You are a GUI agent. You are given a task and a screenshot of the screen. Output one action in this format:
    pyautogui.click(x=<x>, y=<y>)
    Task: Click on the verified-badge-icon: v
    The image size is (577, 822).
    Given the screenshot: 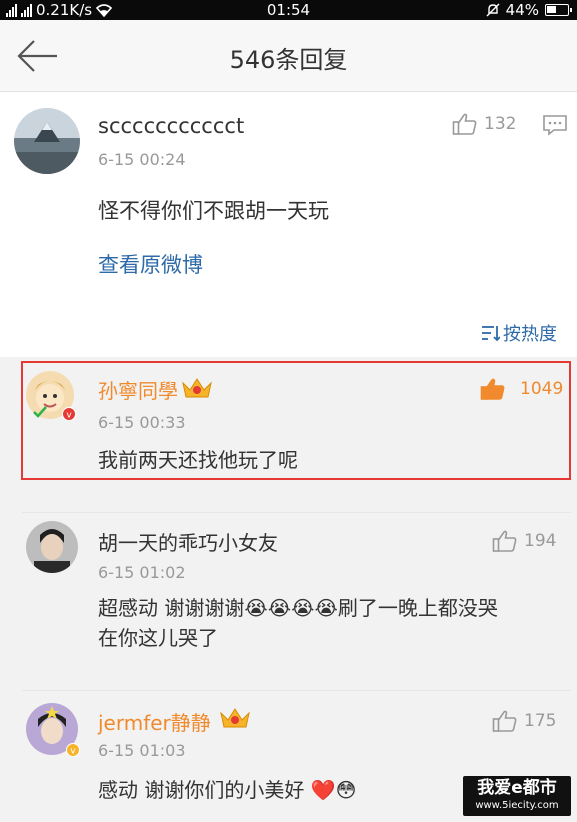 What is the action you would take?
    pyautogui.click(x=73, y=750)
    